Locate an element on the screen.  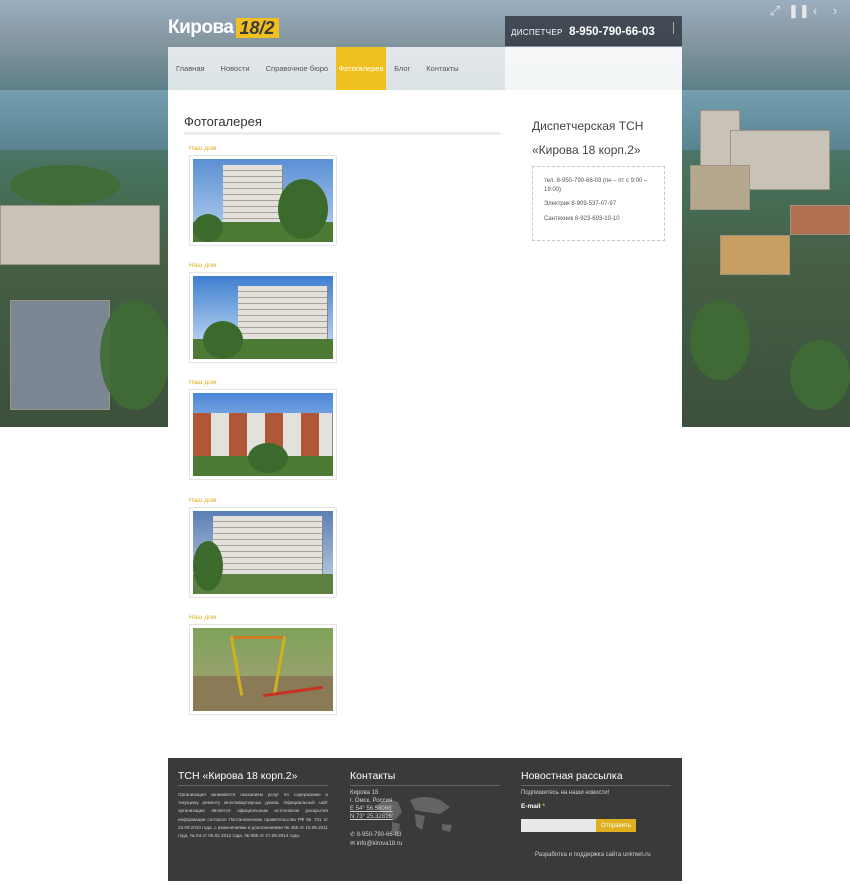
footer-phone: 8-950-790-66-03 is located at coordinates (379, 835).